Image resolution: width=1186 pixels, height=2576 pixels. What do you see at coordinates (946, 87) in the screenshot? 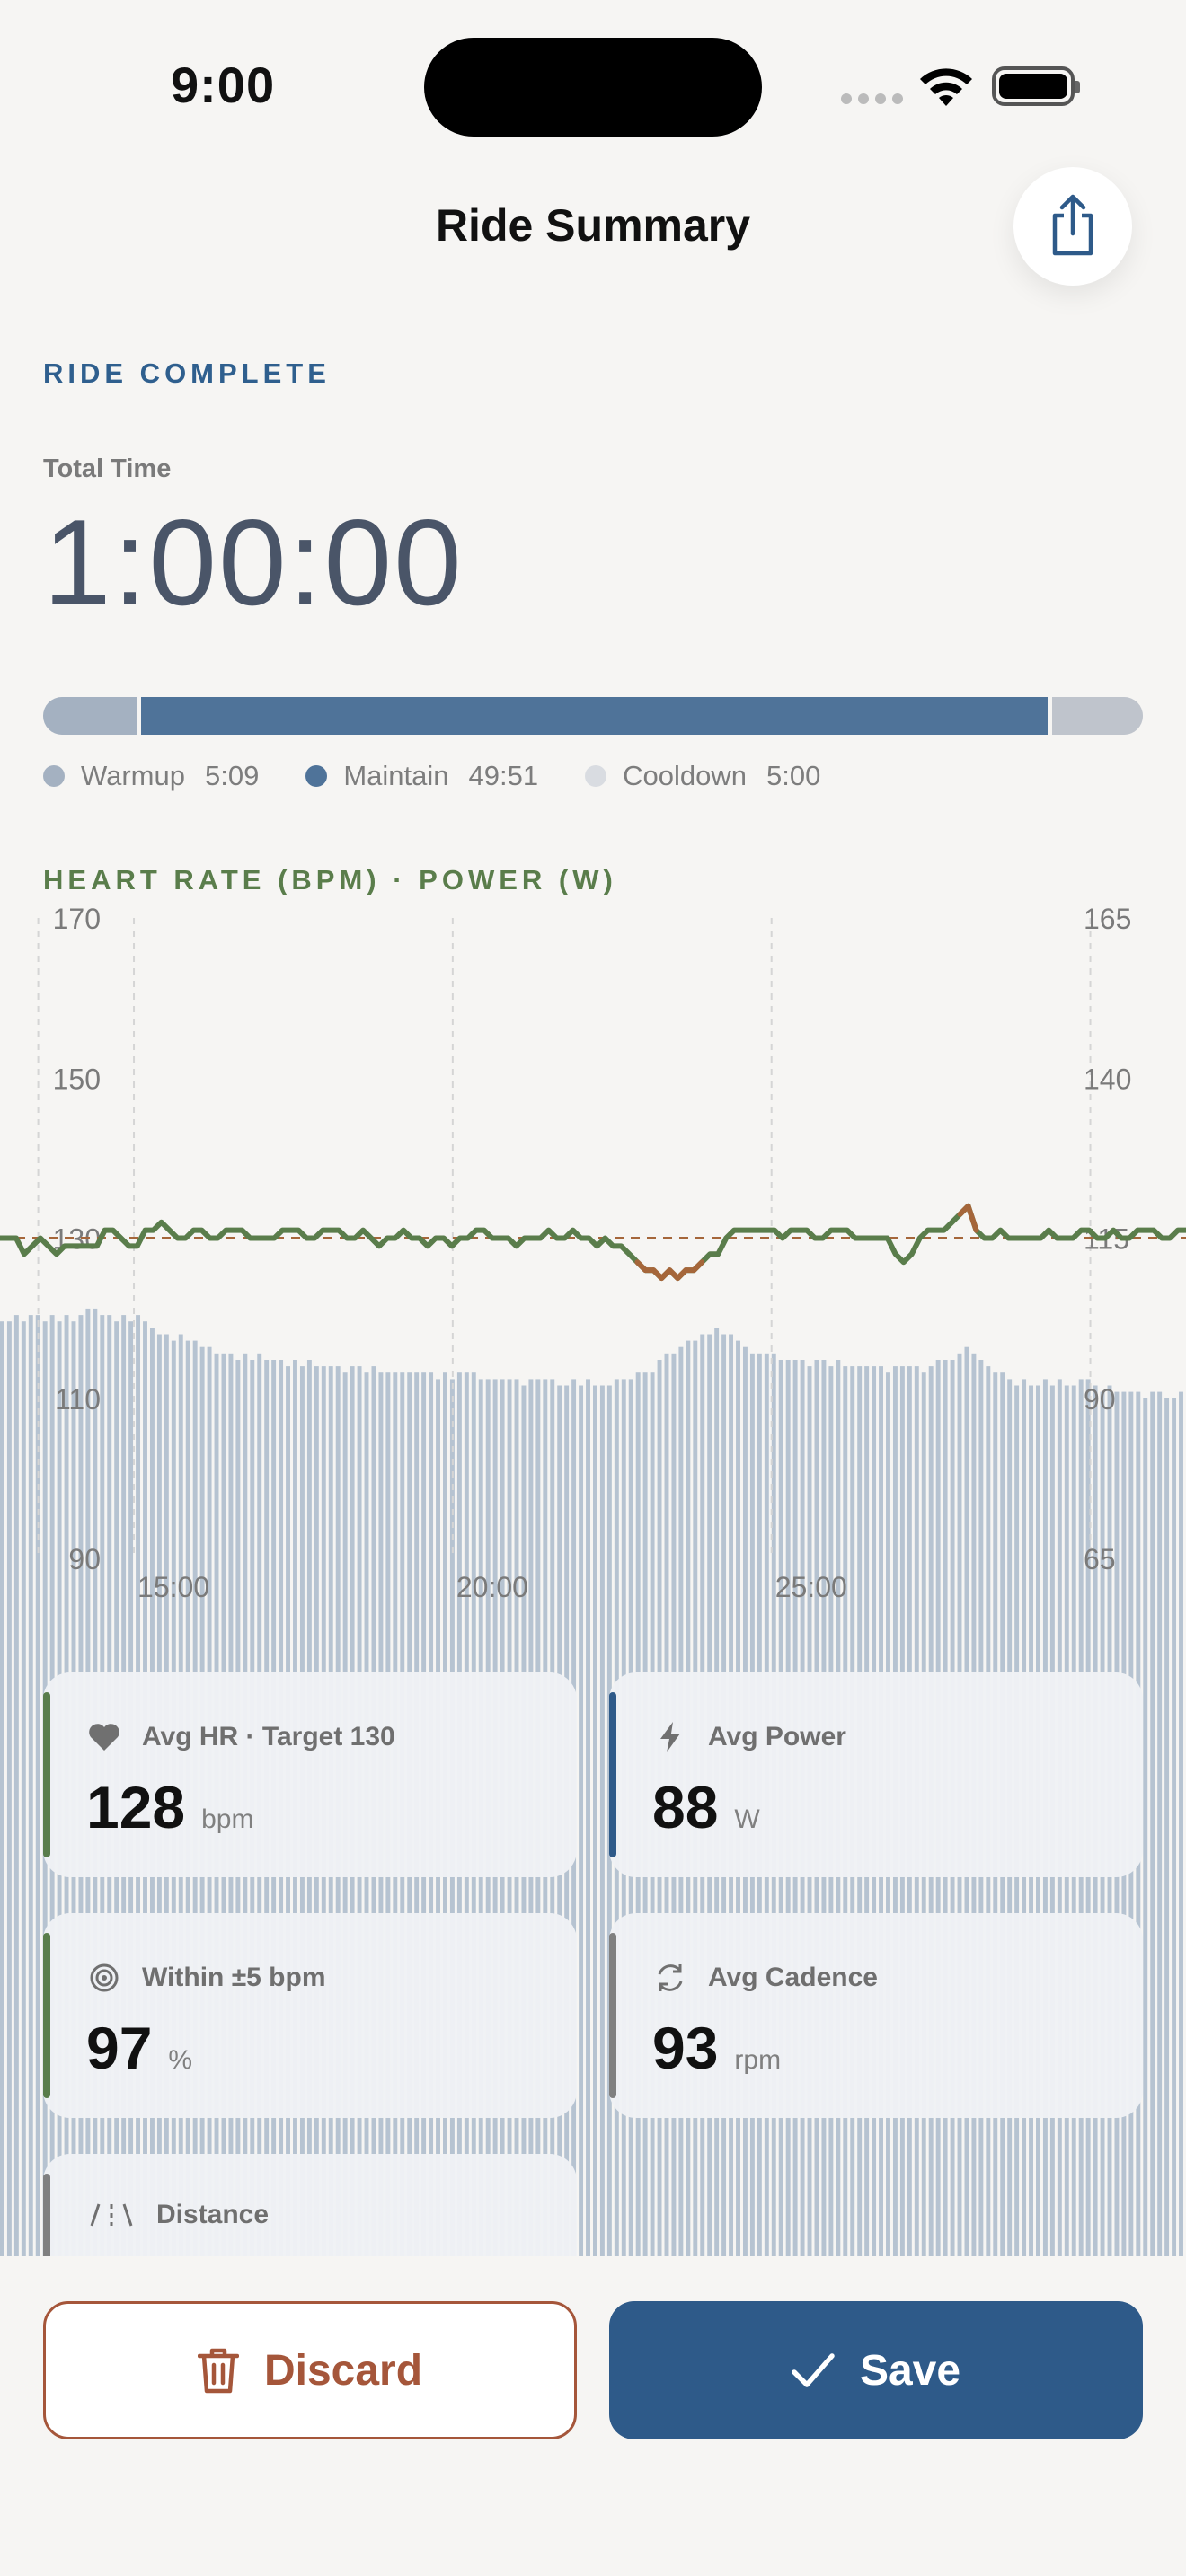
I see `wifi-icon` at bounding box center [946, 87].